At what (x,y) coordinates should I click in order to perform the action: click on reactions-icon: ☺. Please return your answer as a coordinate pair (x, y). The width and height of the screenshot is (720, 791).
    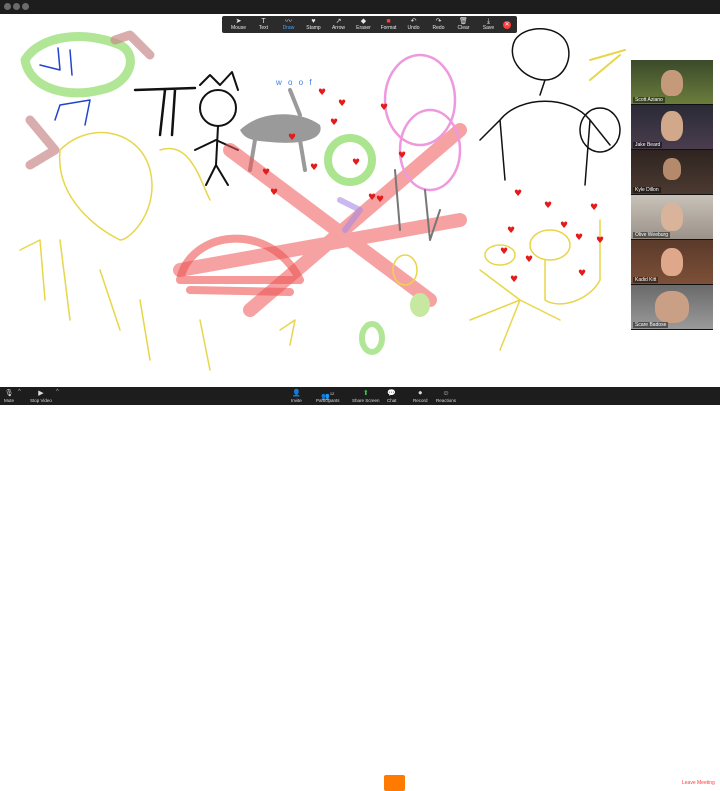
    Looking at the image, I should click on (446, 393).